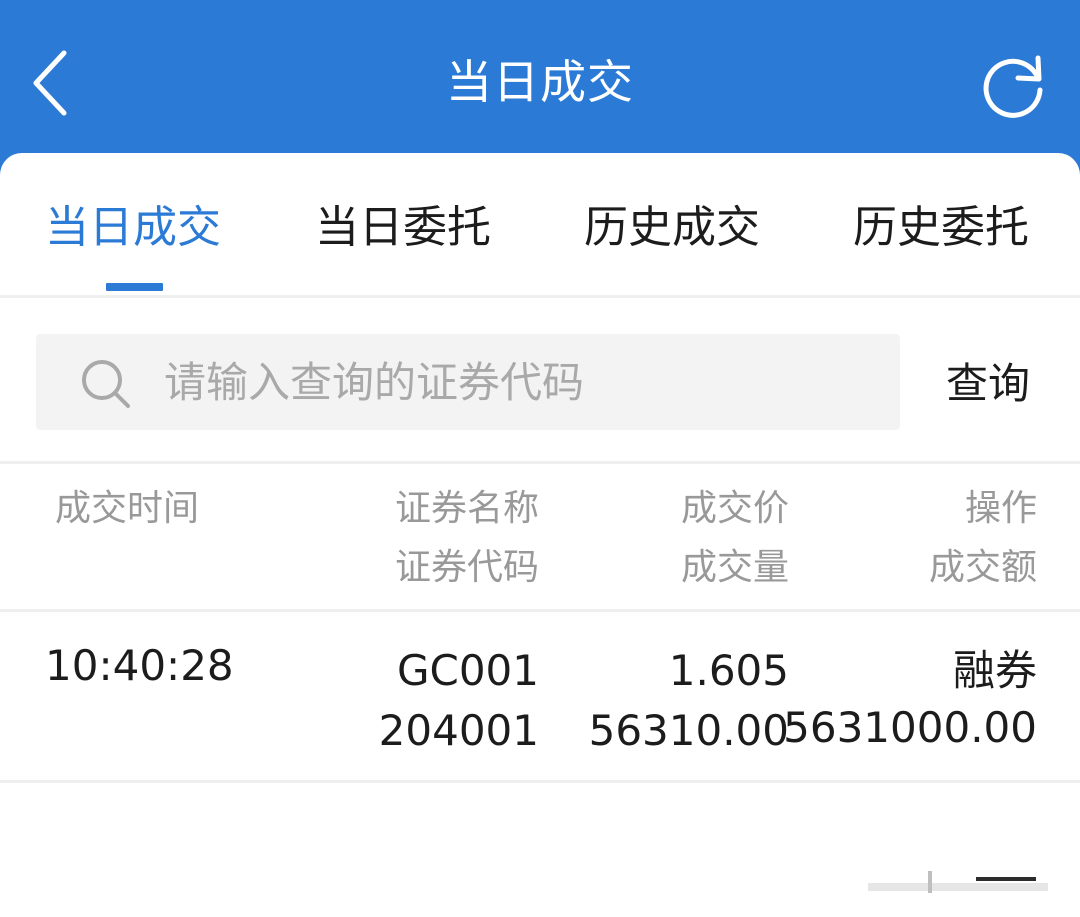 The image size is (1080, 917). I want to click on tab-today-trades: 当日成交, so click(133, 228).